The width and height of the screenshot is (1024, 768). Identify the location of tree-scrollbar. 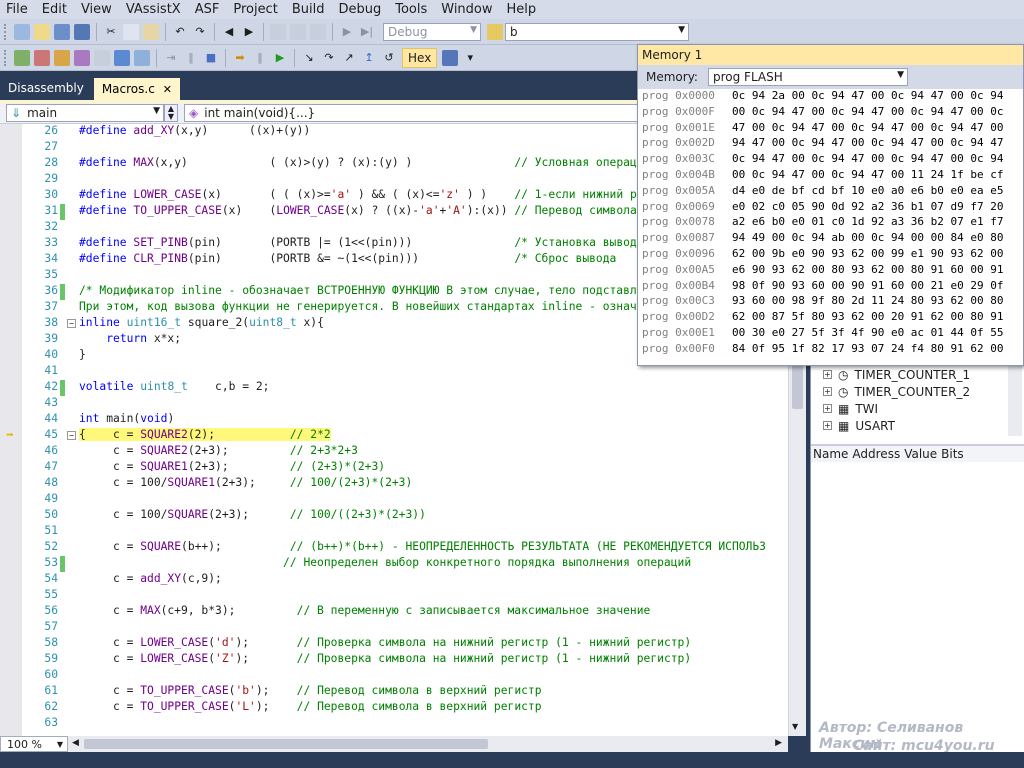
(1015, 401).